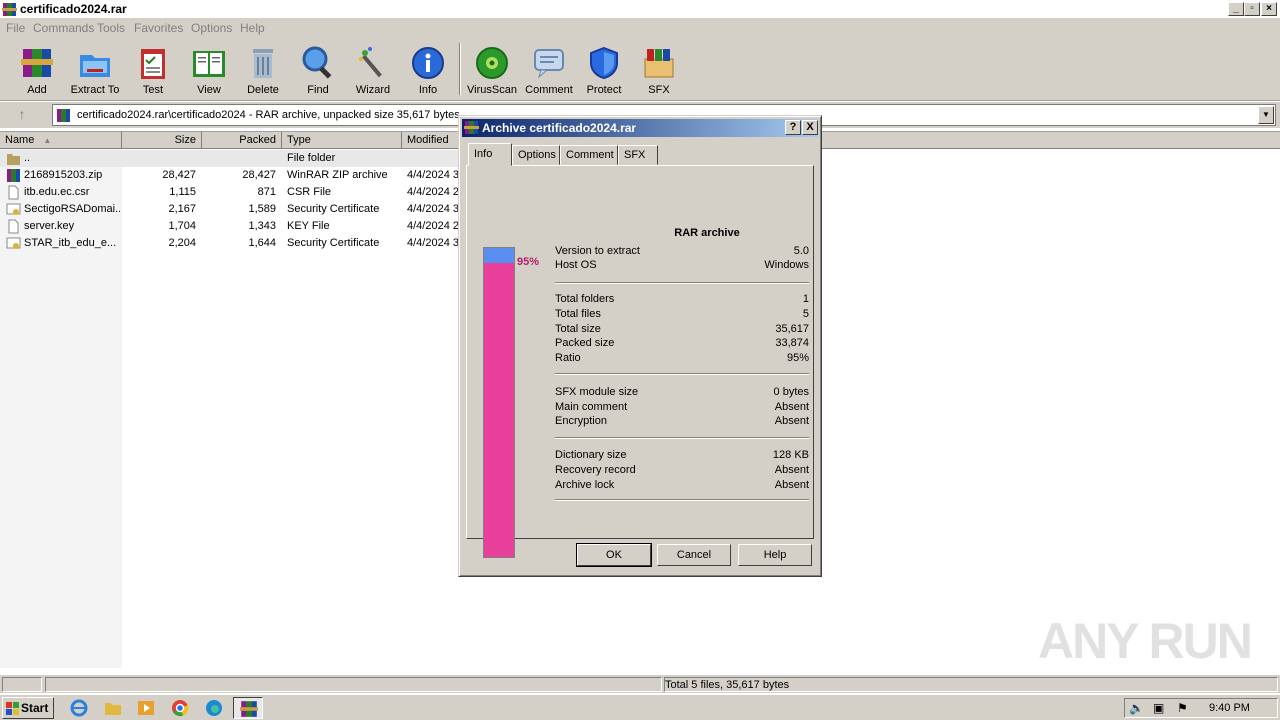 This screenshot has height=720, width=1280. Describe the element at coordinates (263, 63) in the screenshot. I see `trash-icon` at that location.